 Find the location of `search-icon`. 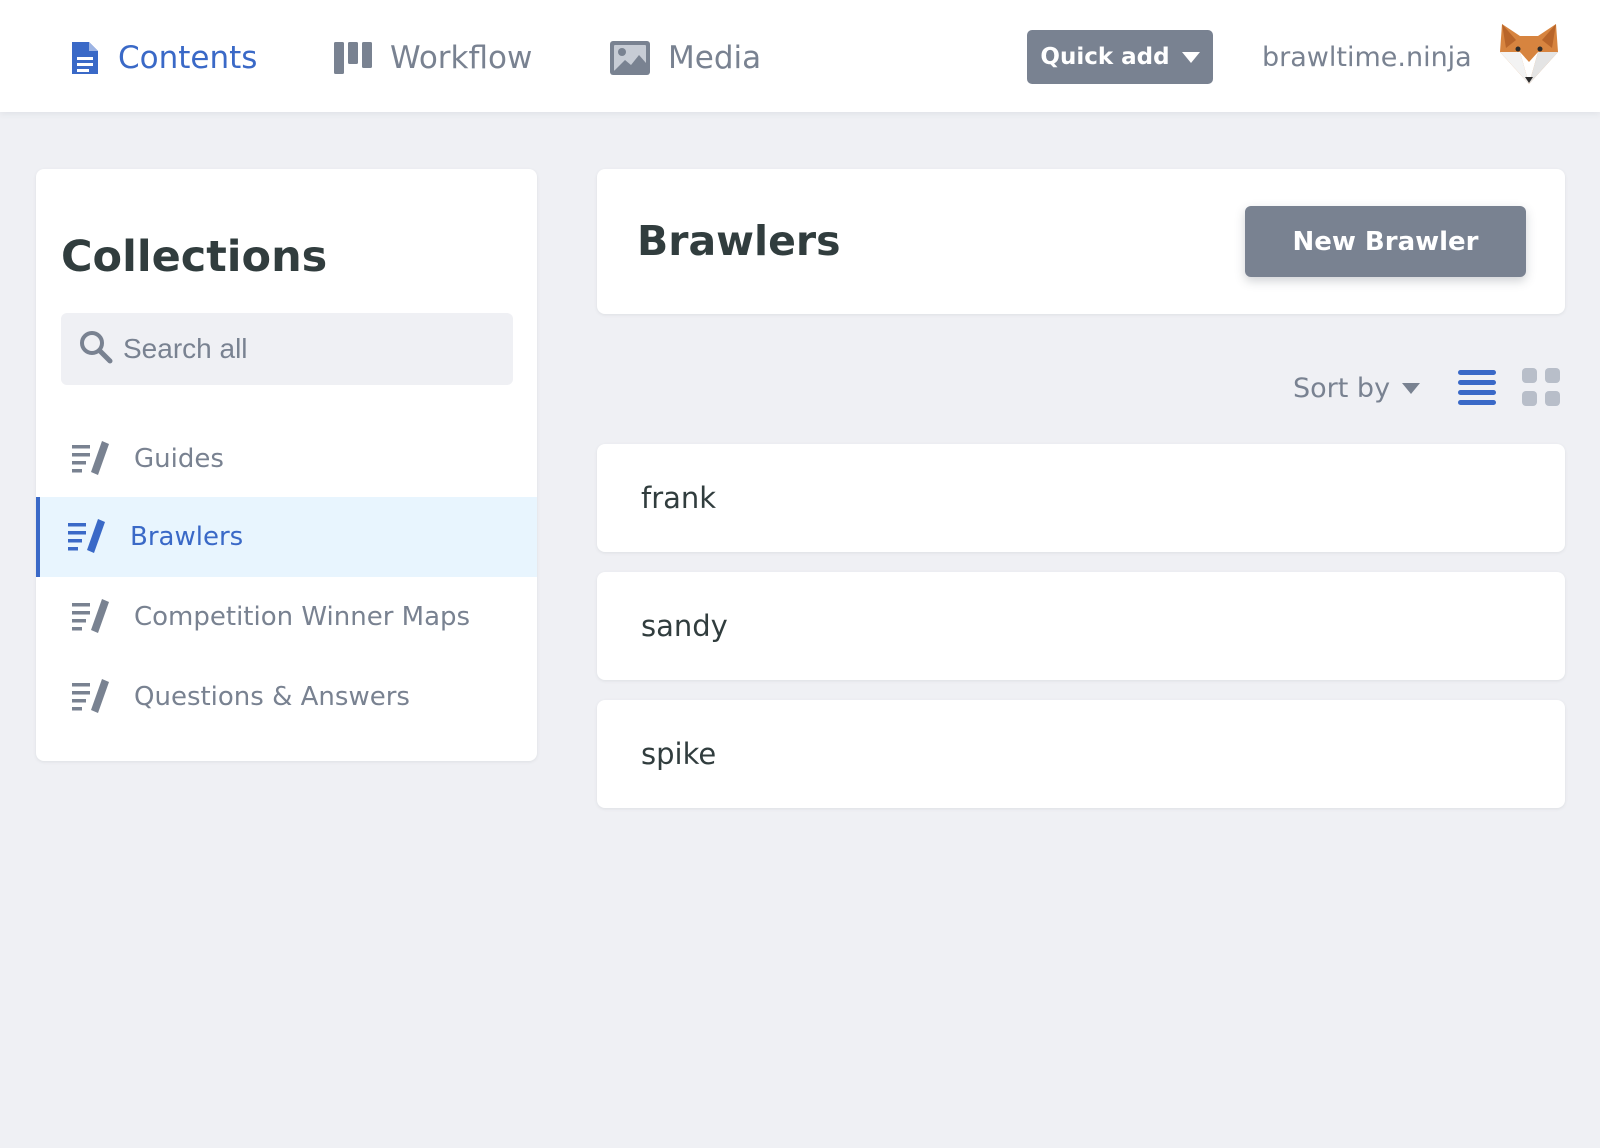

search-icon is located at coordinates (96, 349).